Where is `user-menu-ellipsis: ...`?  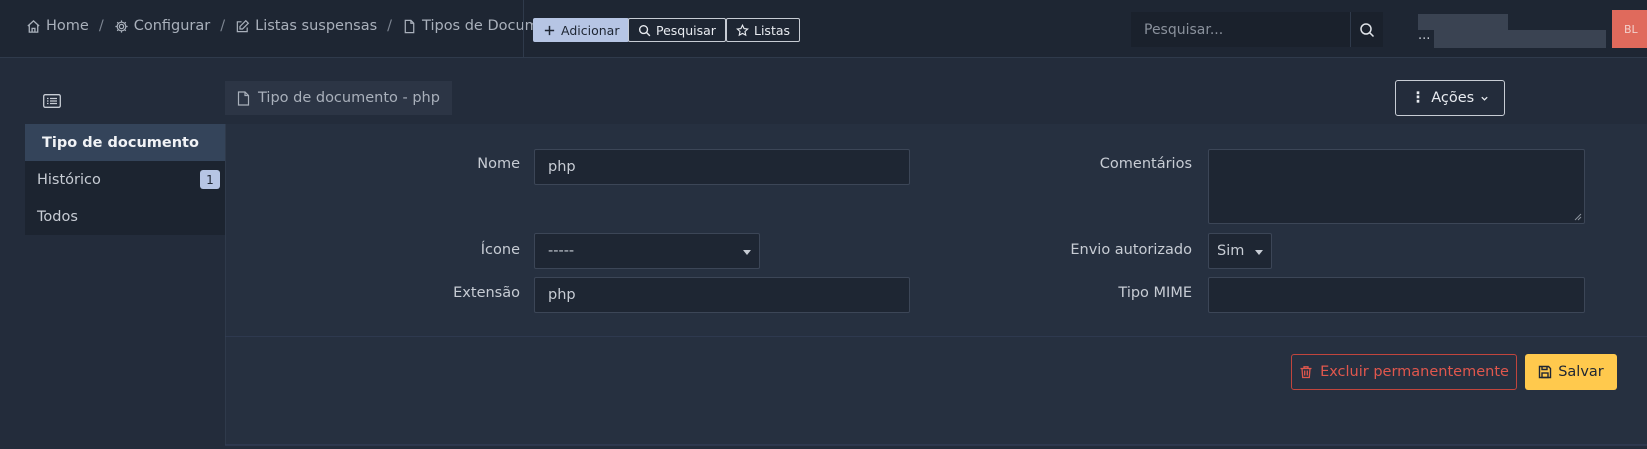
user-menu-ellipsis: ... is located at coordinates (1424, 35).